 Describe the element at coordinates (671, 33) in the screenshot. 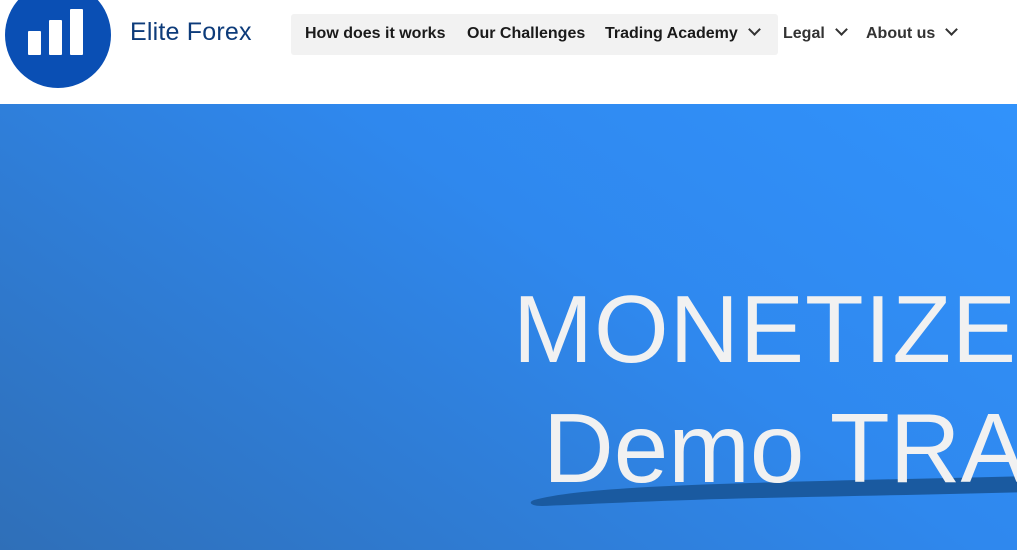

I see `nav-item-label: Trading Academy` at that location.